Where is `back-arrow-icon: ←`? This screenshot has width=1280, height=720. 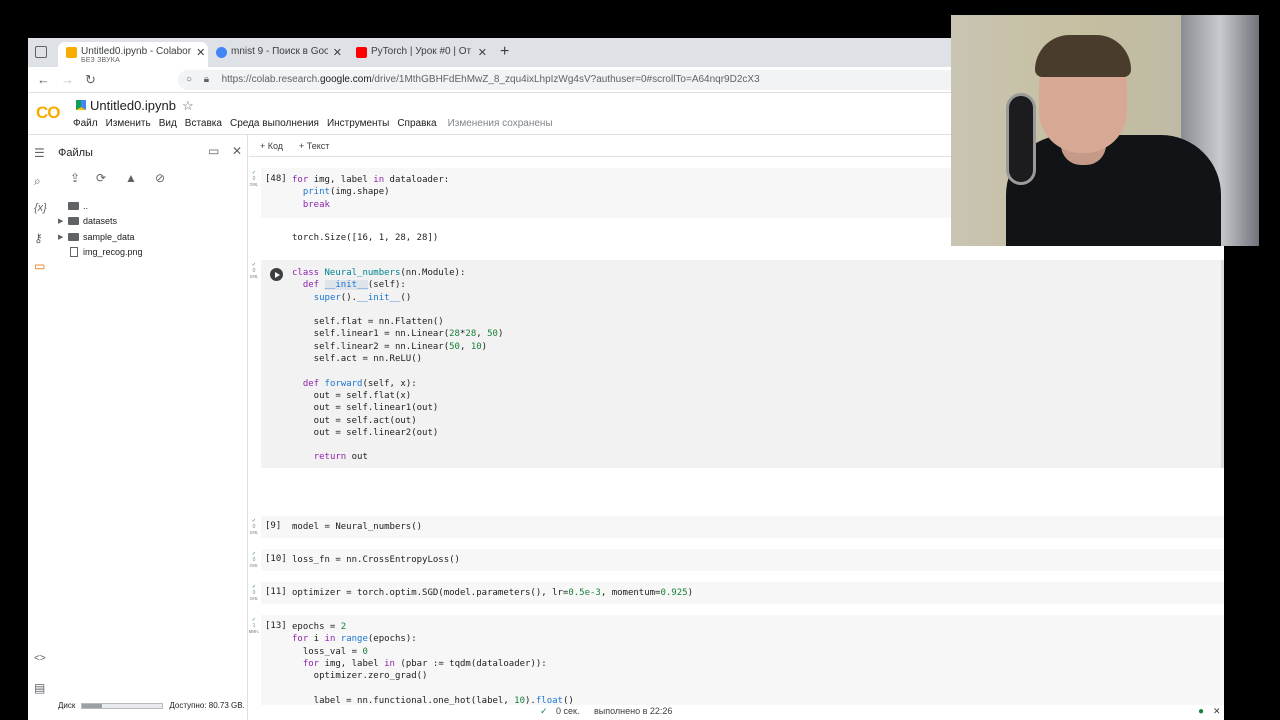
back-arrow-icon: ← is located at coordinates (43, 79).